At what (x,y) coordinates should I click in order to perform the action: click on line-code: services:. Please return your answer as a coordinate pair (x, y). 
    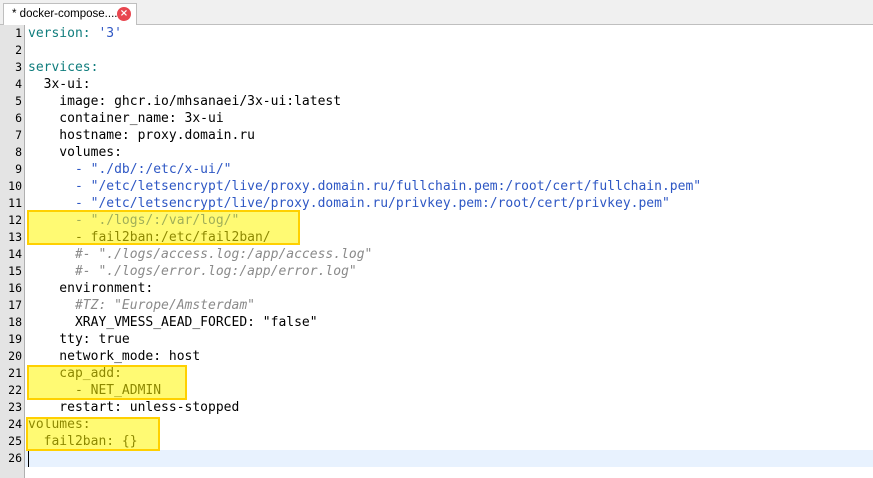
    Looking at the image, I should click on (63, 67).